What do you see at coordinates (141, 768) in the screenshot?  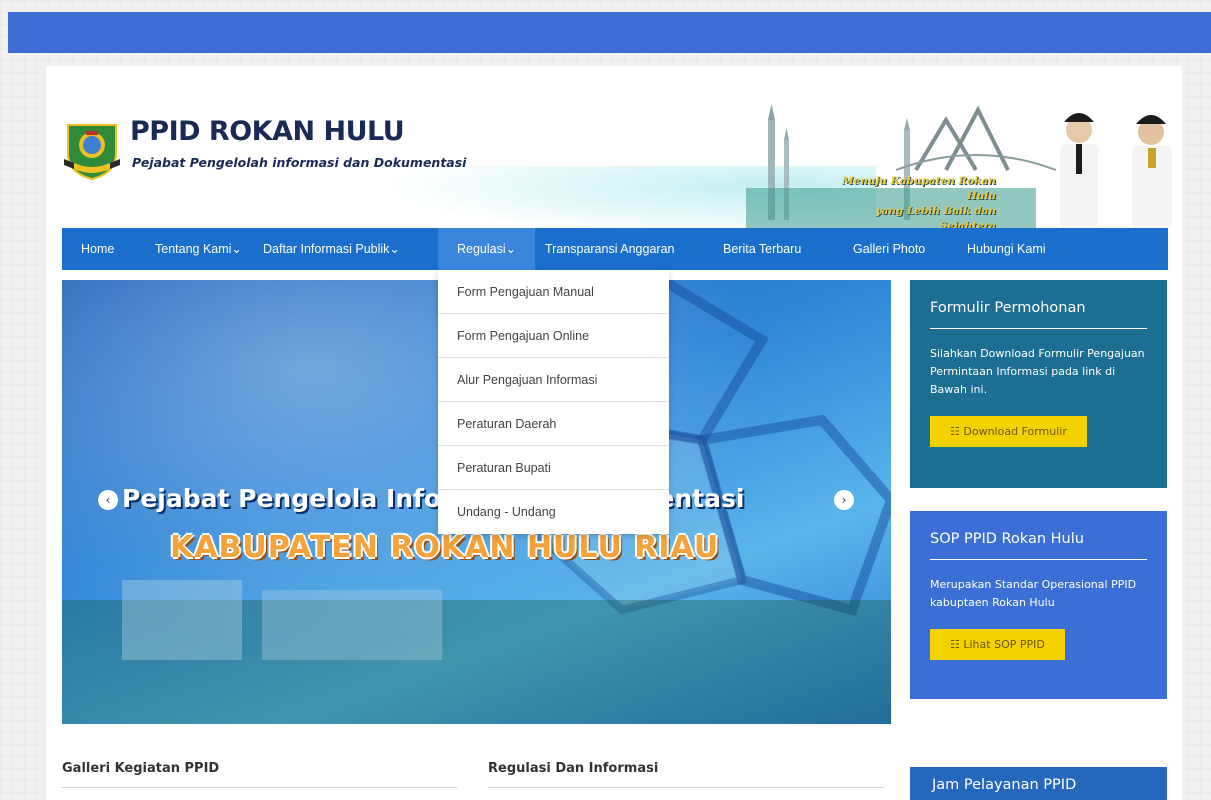 I see `galleri-section-title: Galleri Kegiatan PPID` at bounding box center [141, 768].